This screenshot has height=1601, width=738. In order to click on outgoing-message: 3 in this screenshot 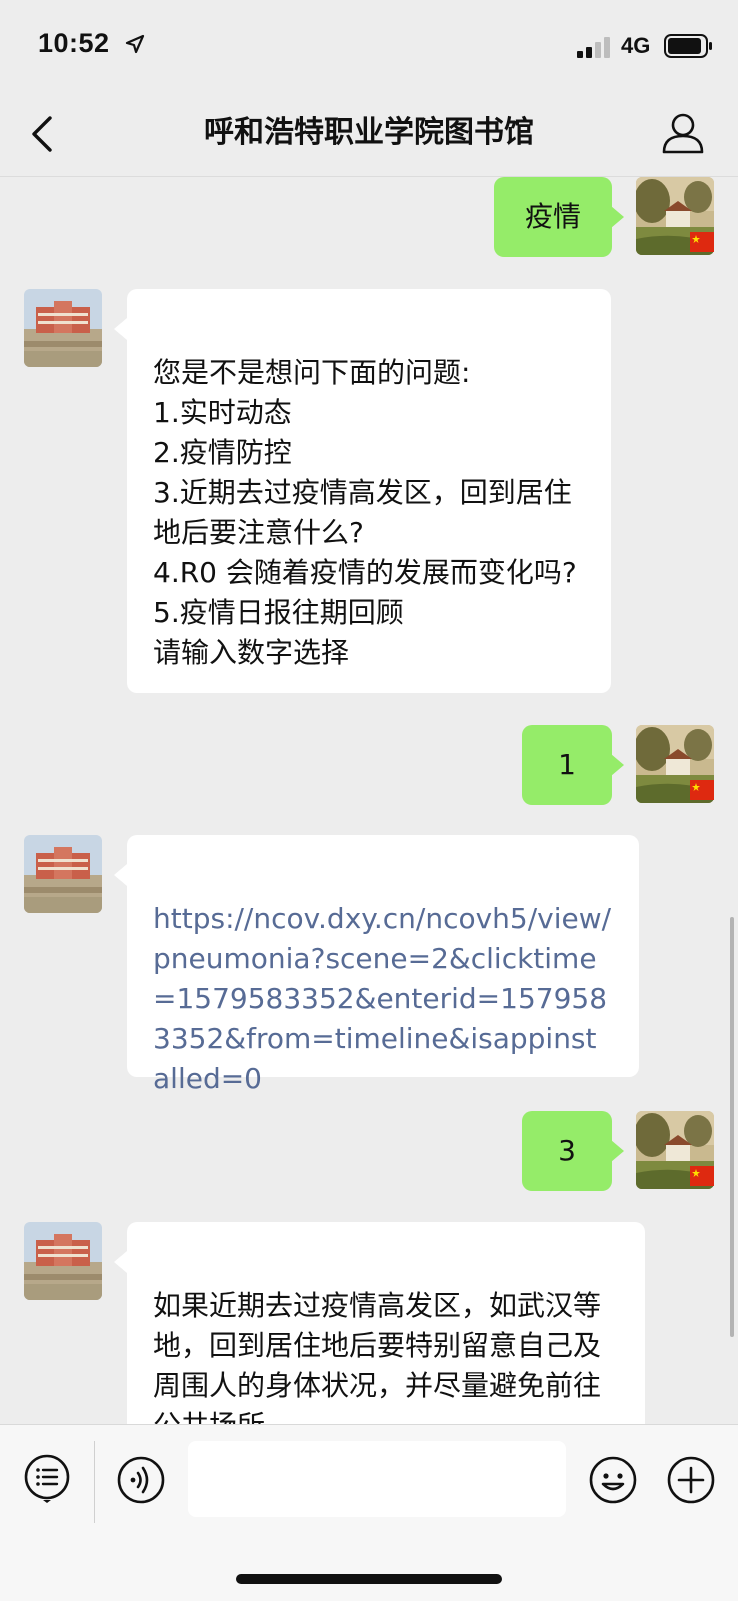, I will do `click(567, 1151)`.